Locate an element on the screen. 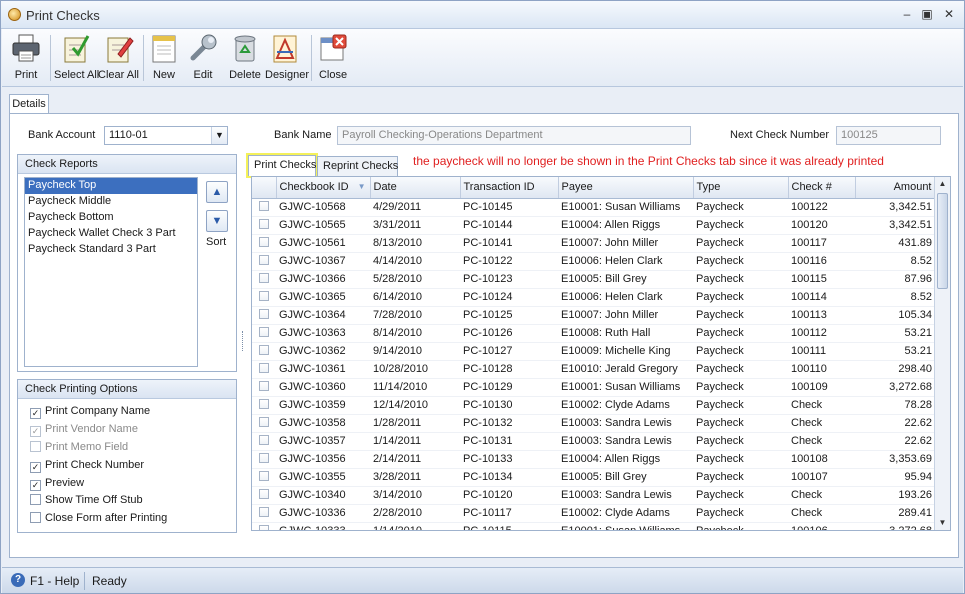 The height and width of the screenshot is (594, 965). delete-button: Delete is located at coordinates (245, 58).